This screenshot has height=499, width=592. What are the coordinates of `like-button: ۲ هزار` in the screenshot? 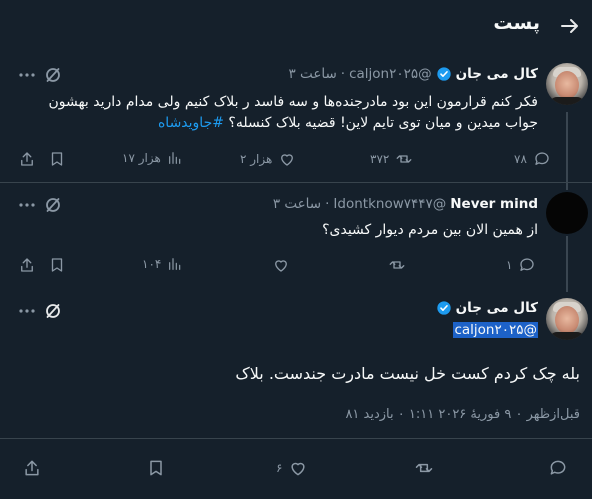 It's located at (268, 159).